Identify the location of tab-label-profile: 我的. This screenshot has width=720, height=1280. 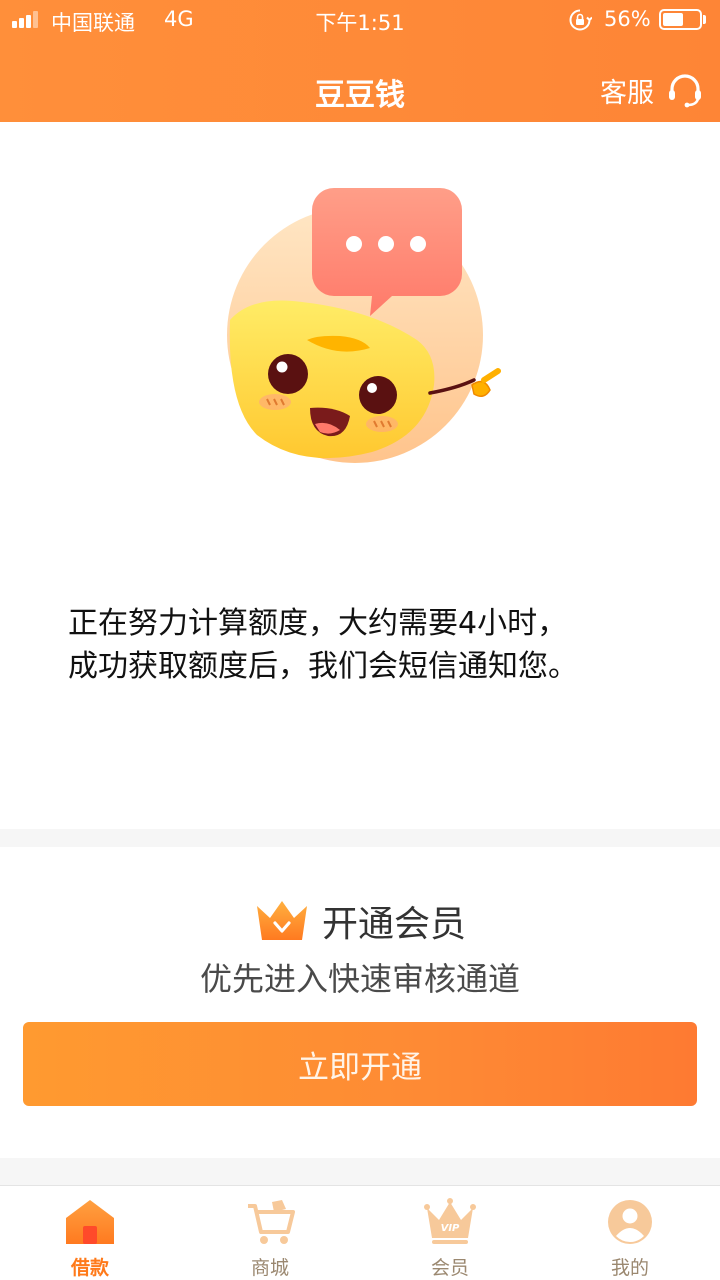
(629, 1268).